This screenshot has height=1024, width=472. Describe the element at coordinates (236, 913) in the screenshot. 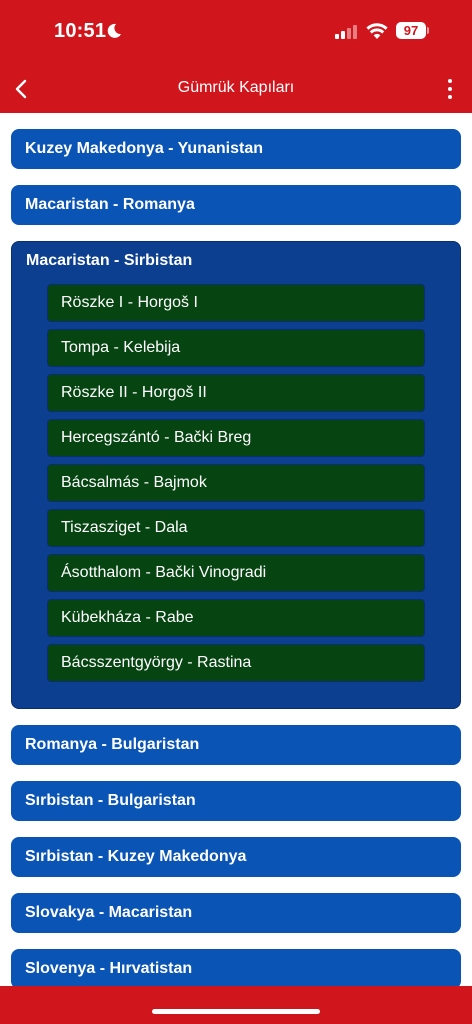

I see `group-slovakya-macaristan: Slovakya - Macaristan` at that location.